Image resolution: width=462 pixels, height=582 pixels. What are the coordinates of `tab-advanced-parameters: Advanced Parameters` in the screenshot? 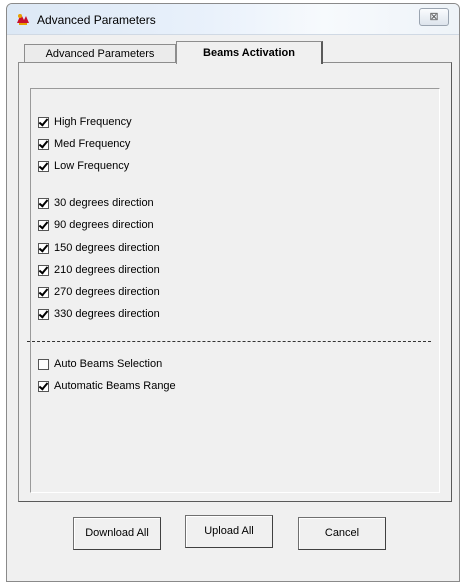 It's located at (100, 54).